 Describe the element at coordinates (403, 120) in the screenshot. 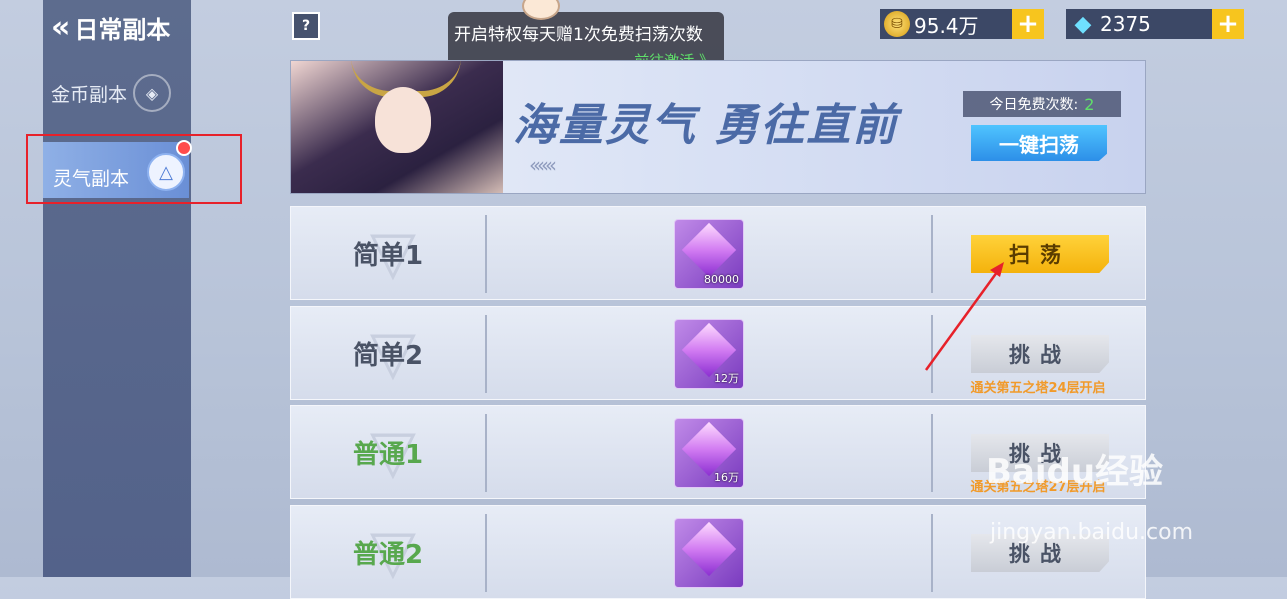

I see `character-face` at that location.